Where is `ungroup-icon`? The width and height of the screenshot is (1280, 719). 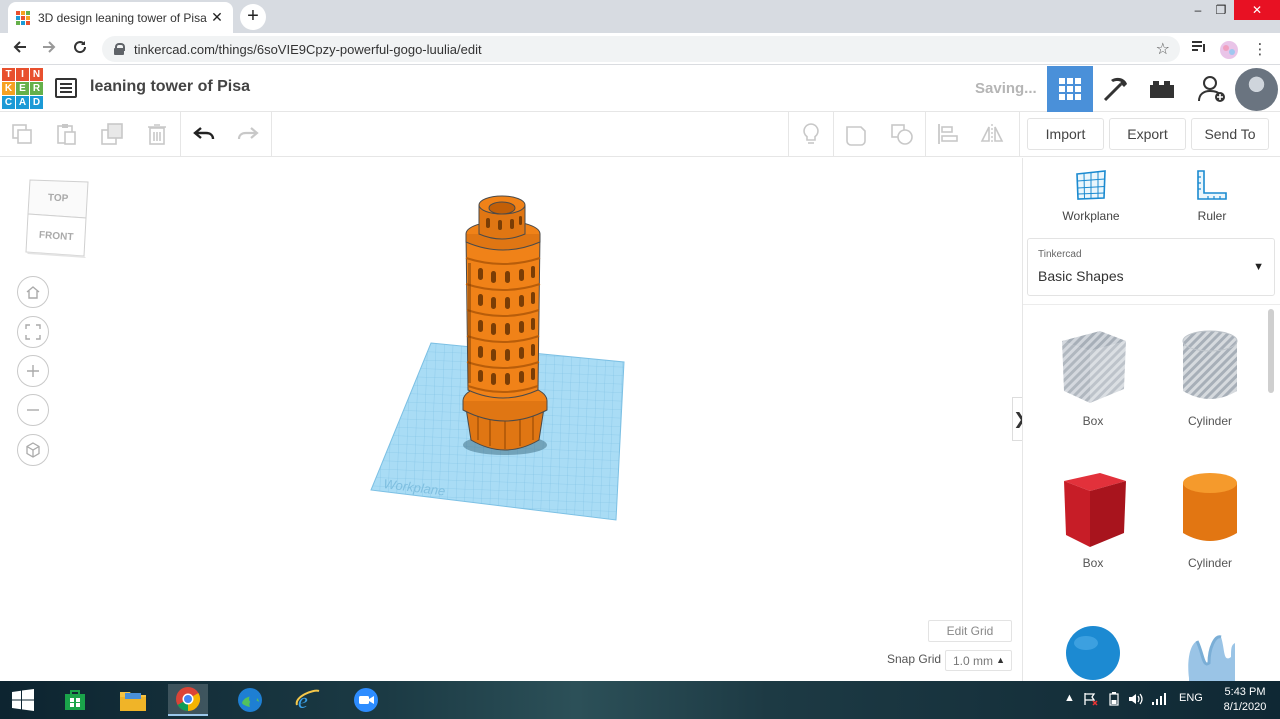 ungroup-icon is located at coordinates (902, 134).